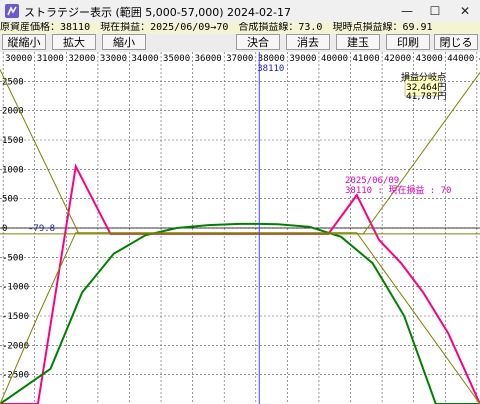 Image resolution: width=480 pixels, height=404 pixels. Describe the element at coordinates (41, 229) in the screenshot. I see `zero-offset-label: -79.8` at that location.